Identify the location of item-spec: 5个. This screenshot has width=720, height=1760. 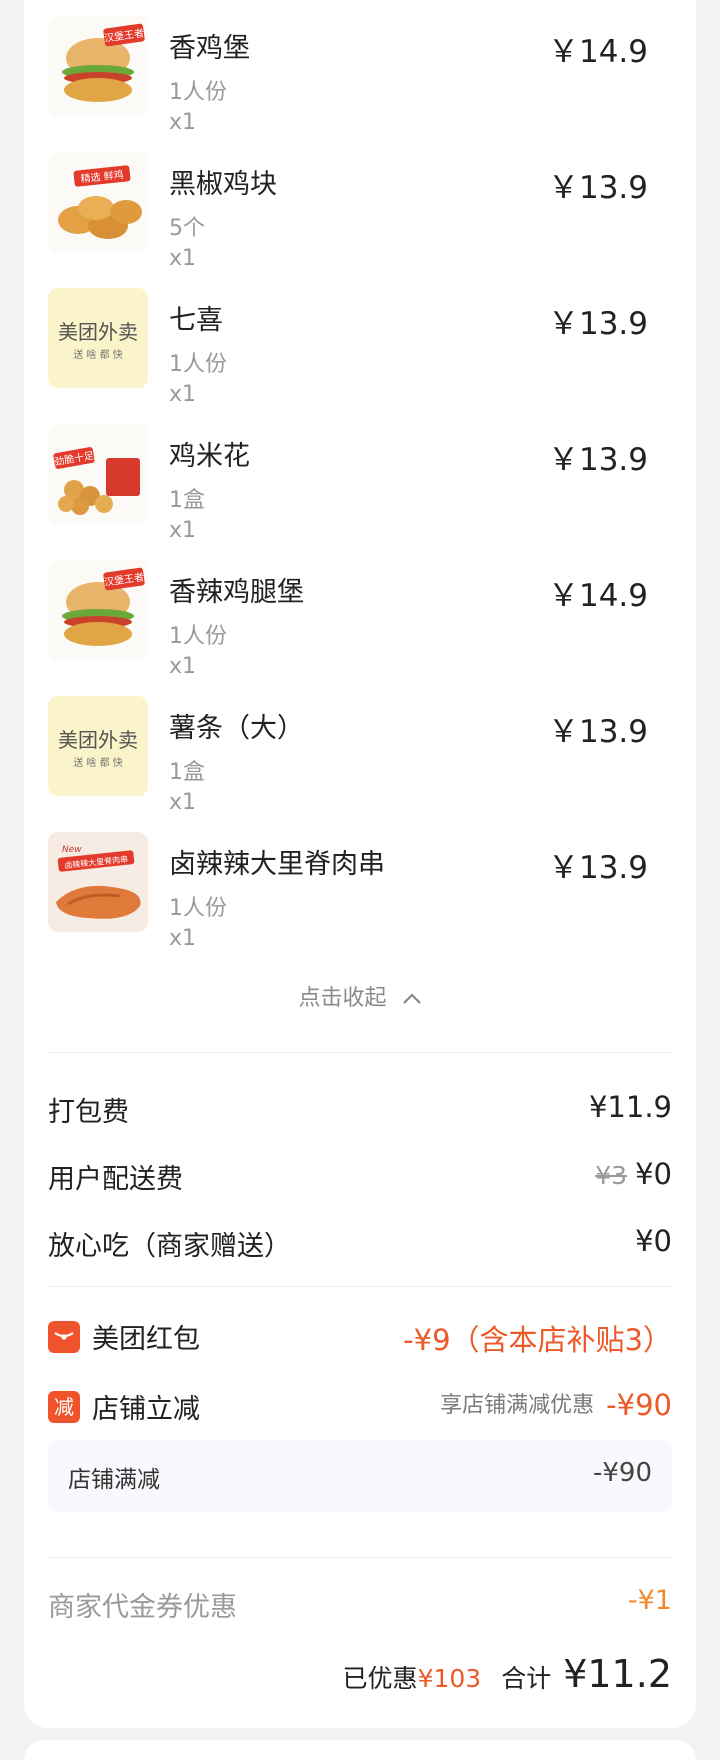
(187, 228).